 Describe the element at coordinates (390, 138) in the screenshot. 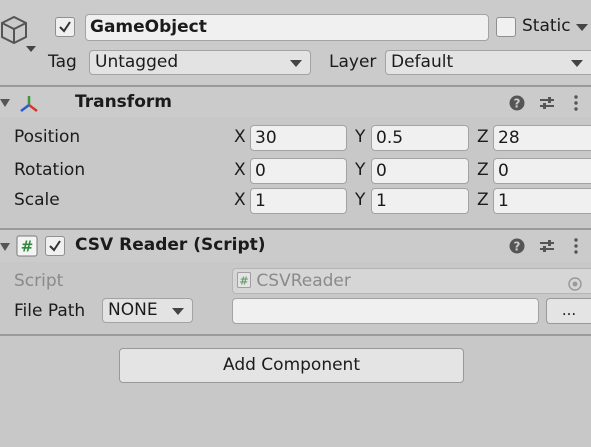

I see `position-y-value: 0.5` at that location.